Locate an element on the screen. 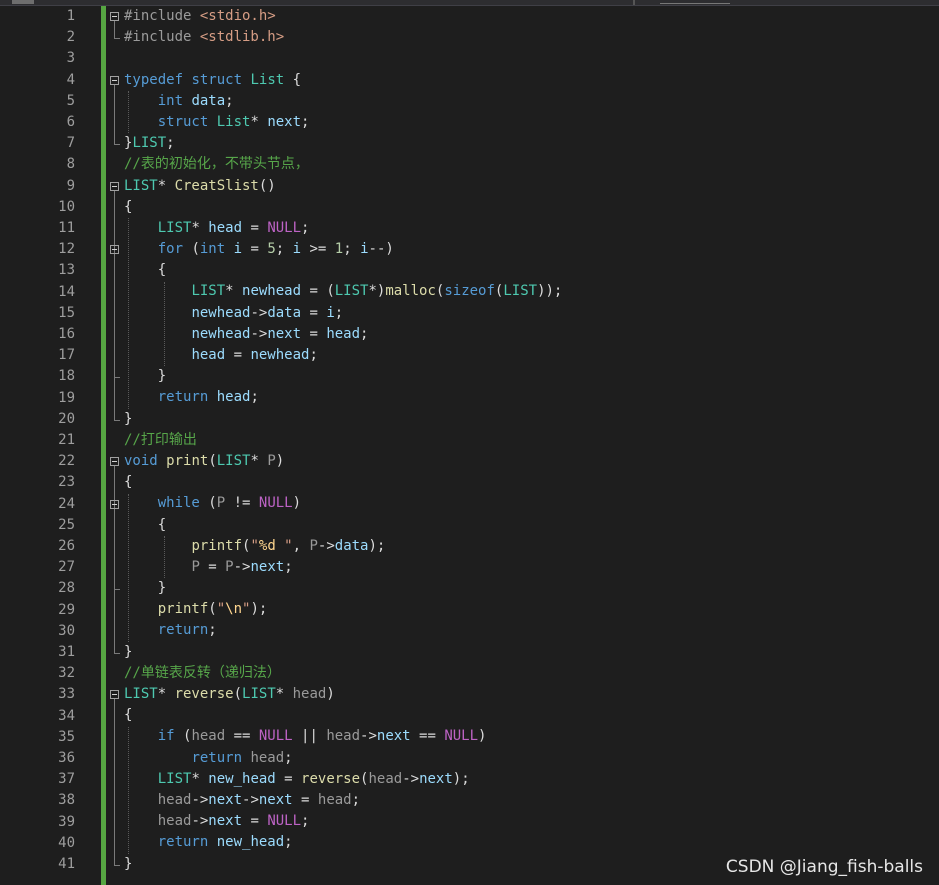  code-line: LIST* CreatSlist() is located at coordinates (524, 186).